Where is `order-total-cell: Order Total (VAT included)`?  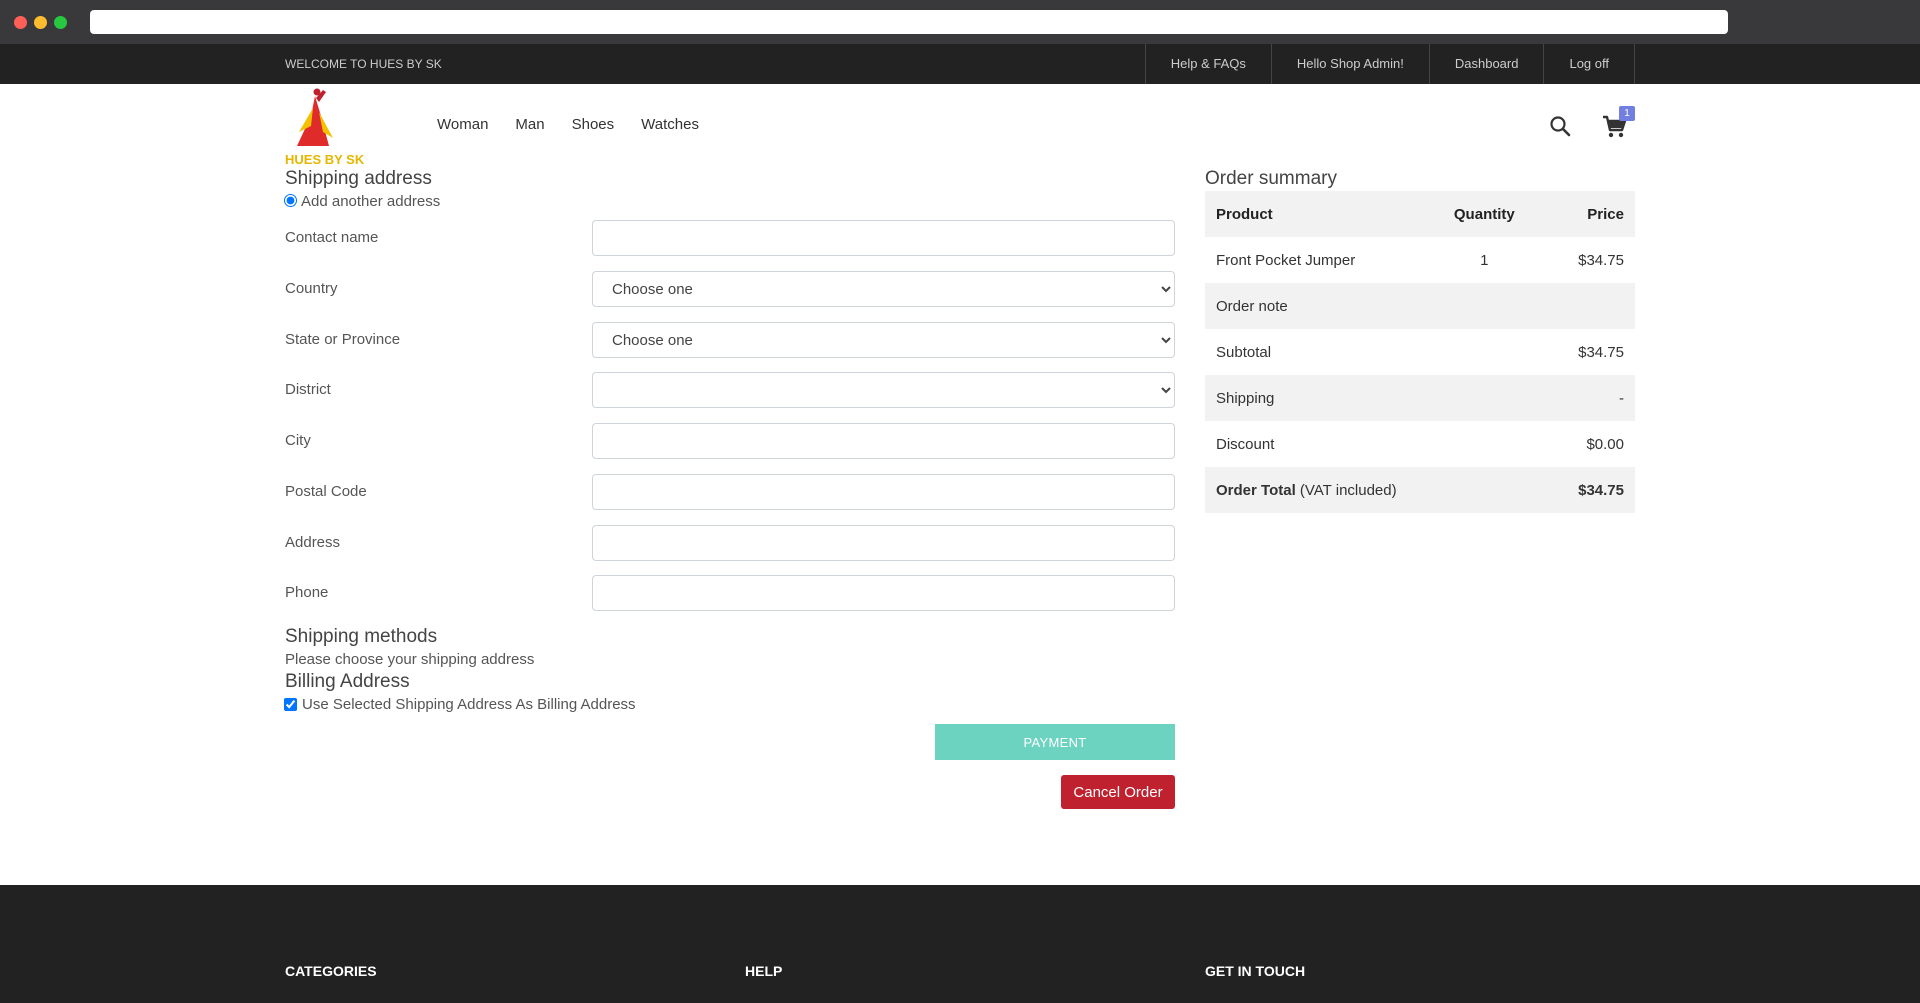 order-total-cell: Order Total (VAT included) is located at coordinates (1373, 490).